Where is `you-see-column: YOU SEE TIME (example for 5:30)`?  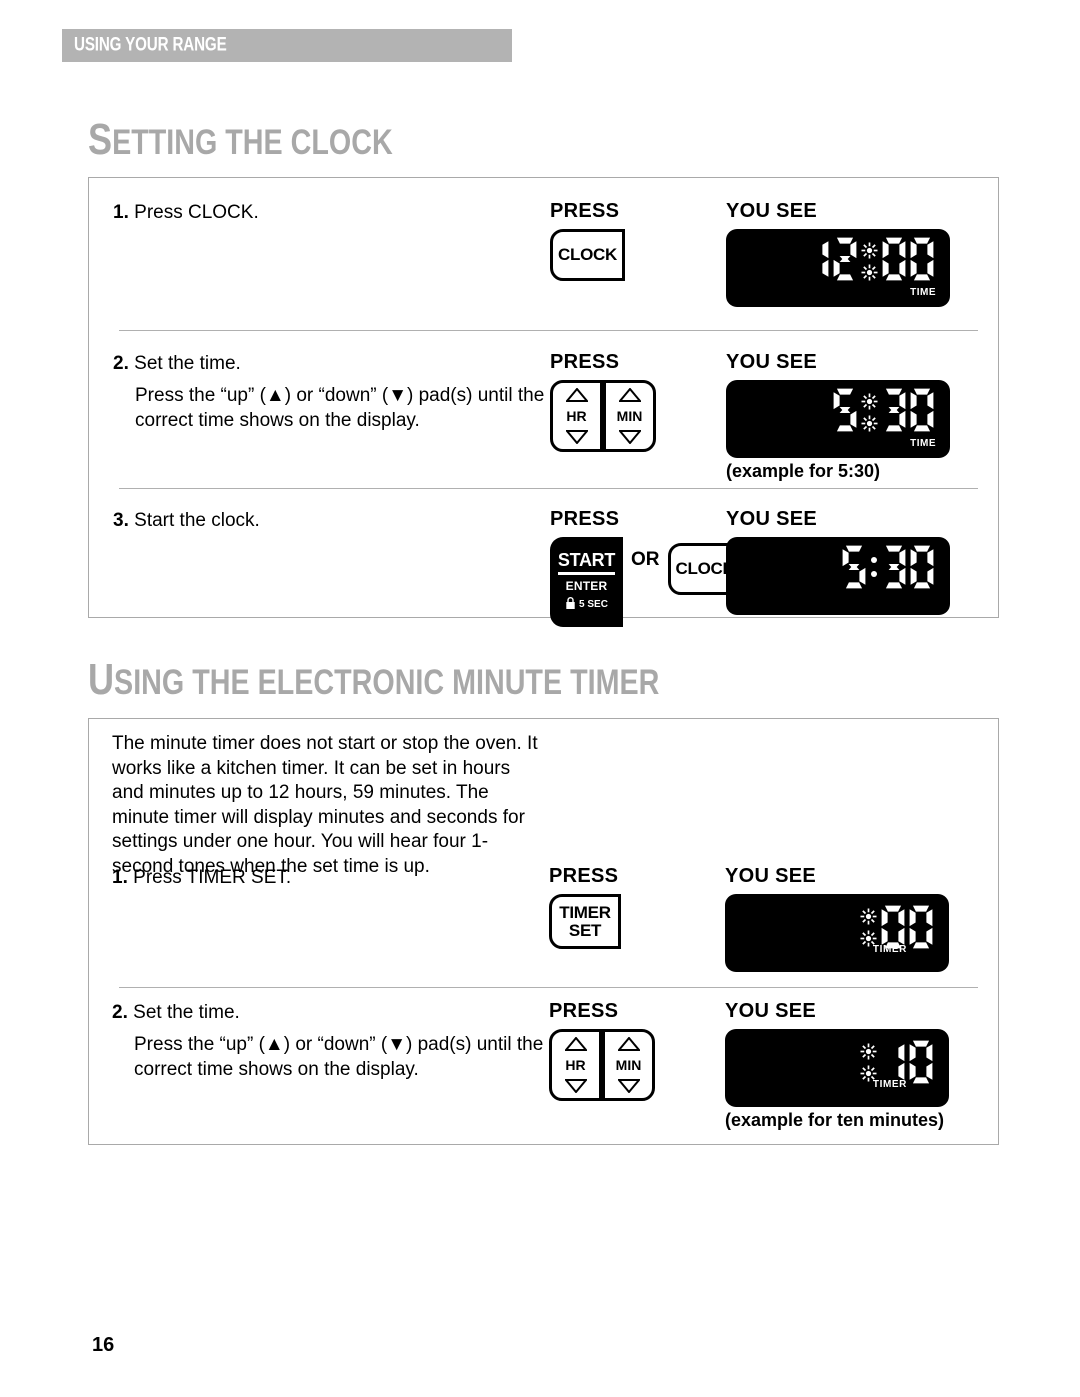 you-see-column: YOU SEE TIME (example for 5:30) is located at coordinates (838, 416).